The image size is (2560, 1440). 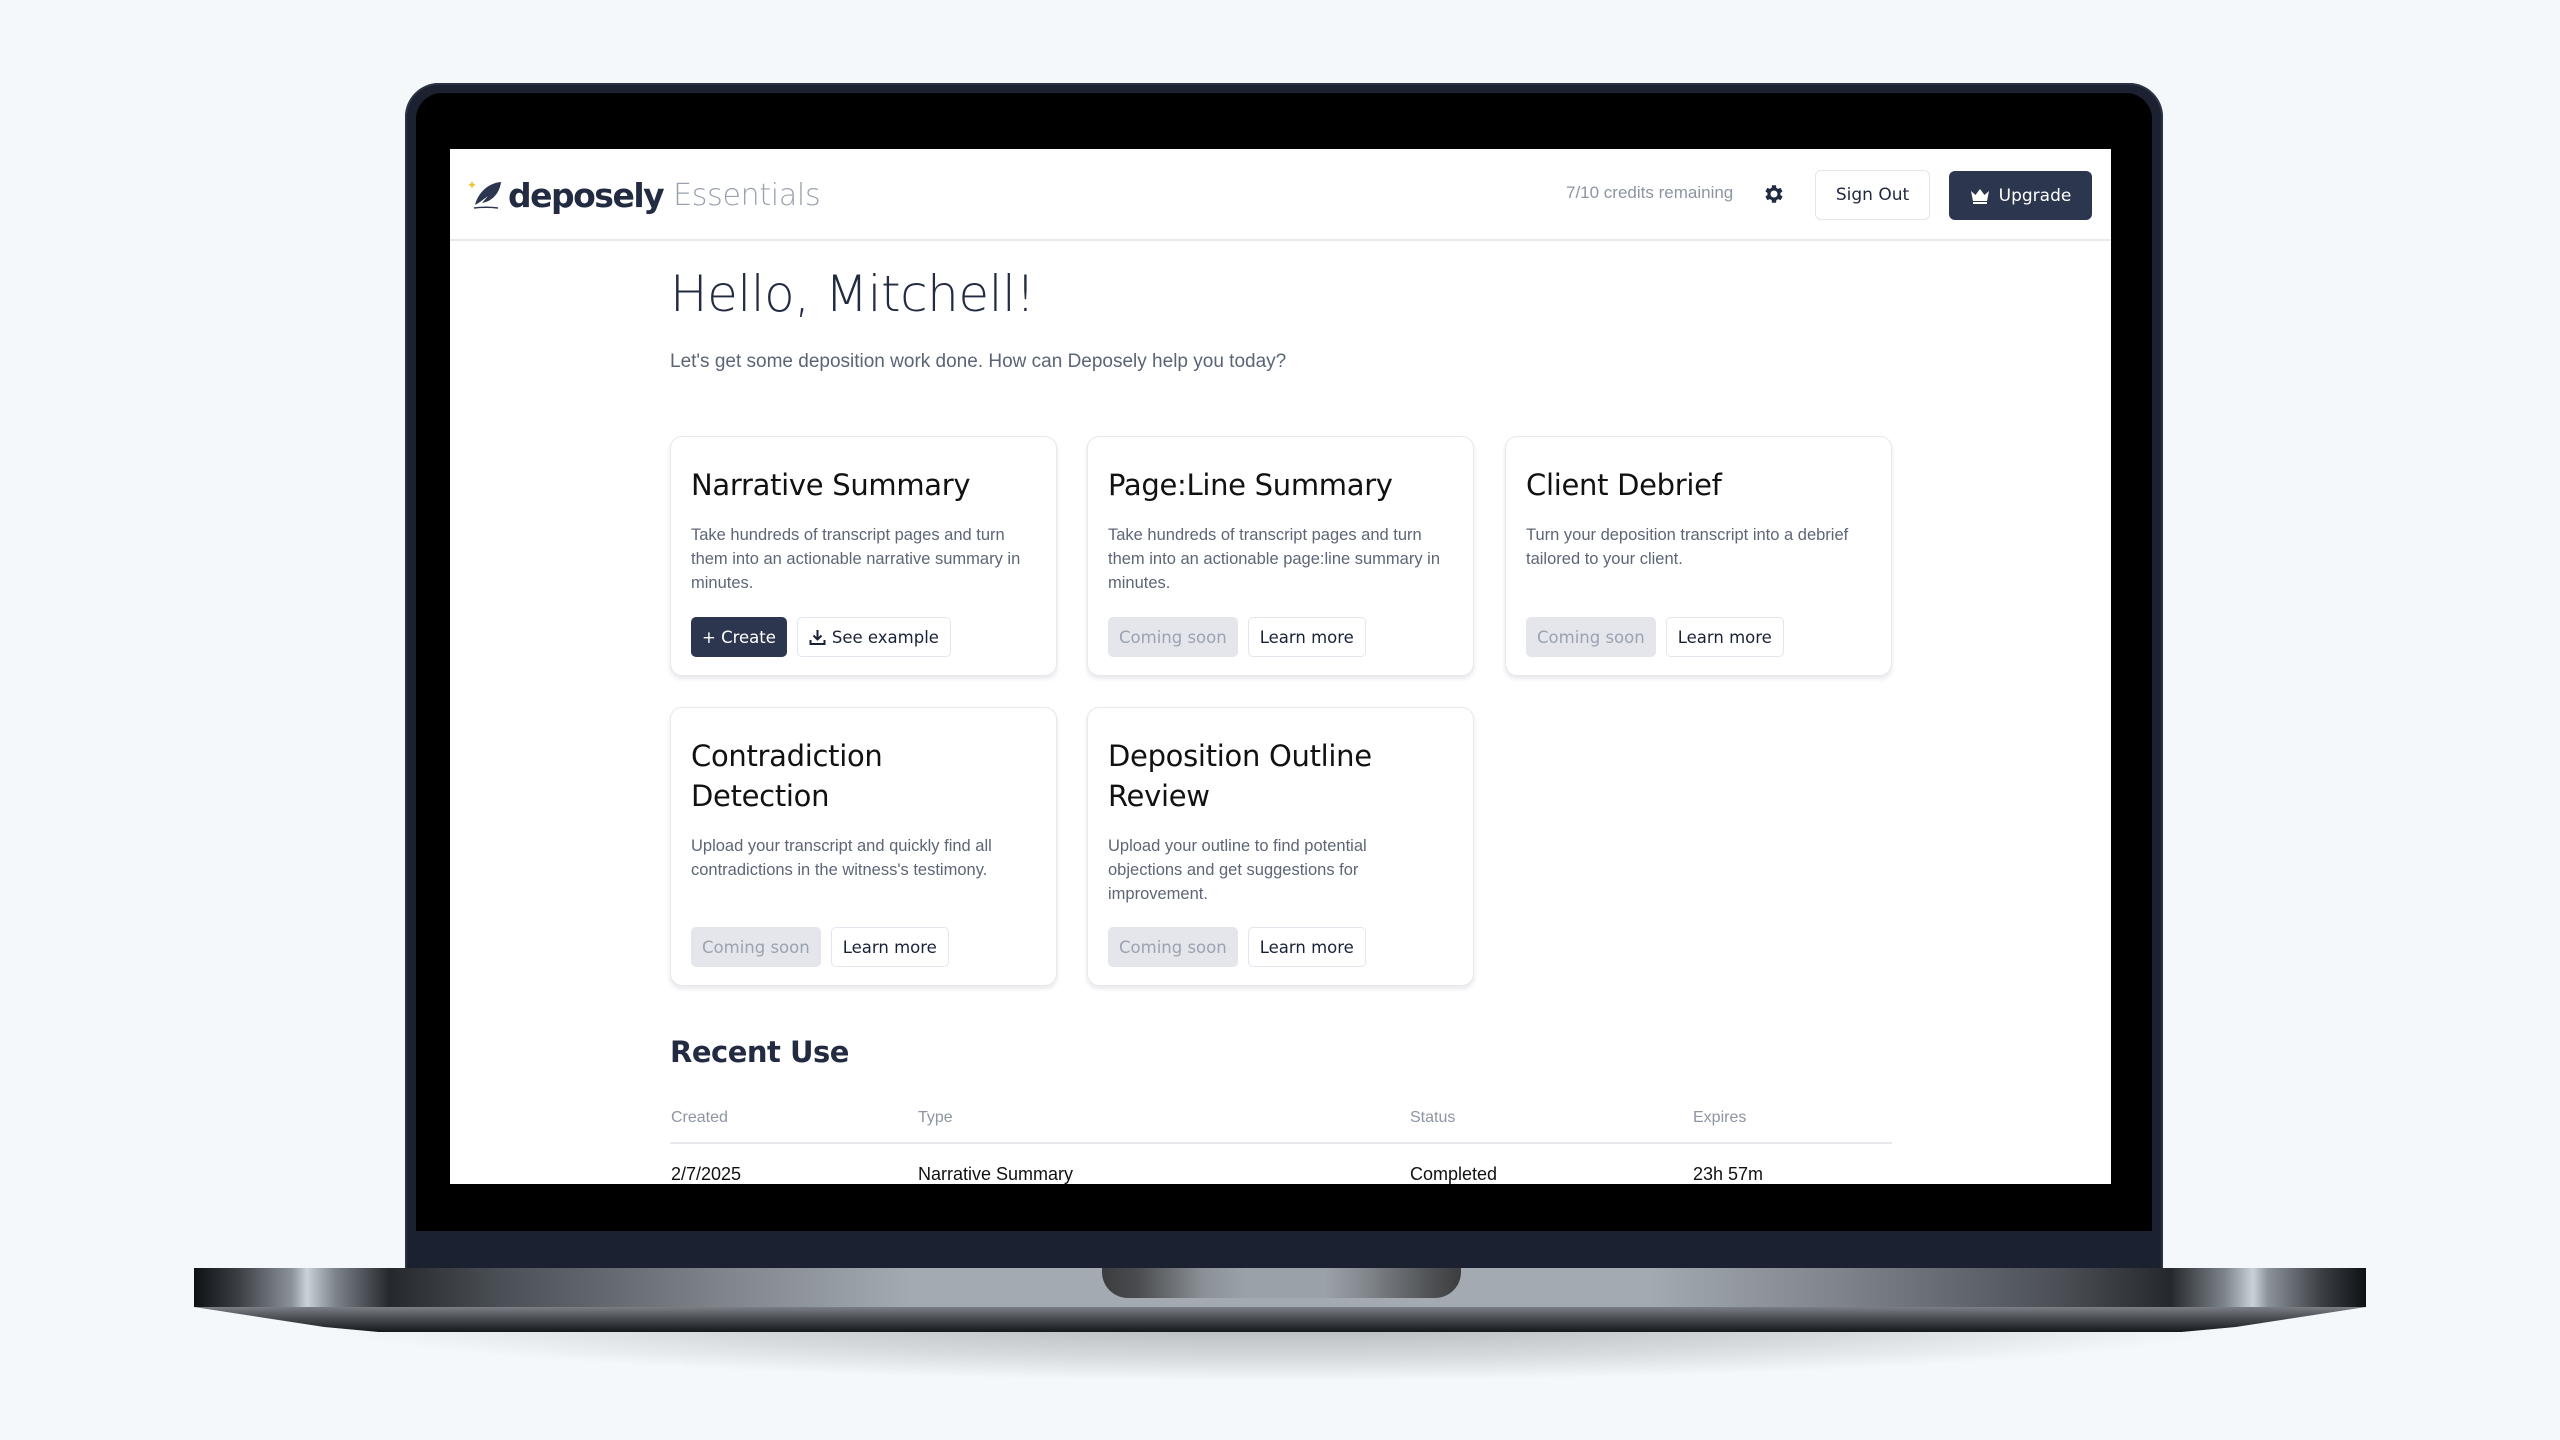 I want to click on feather-quill-icon, so click(x=484, y=195).